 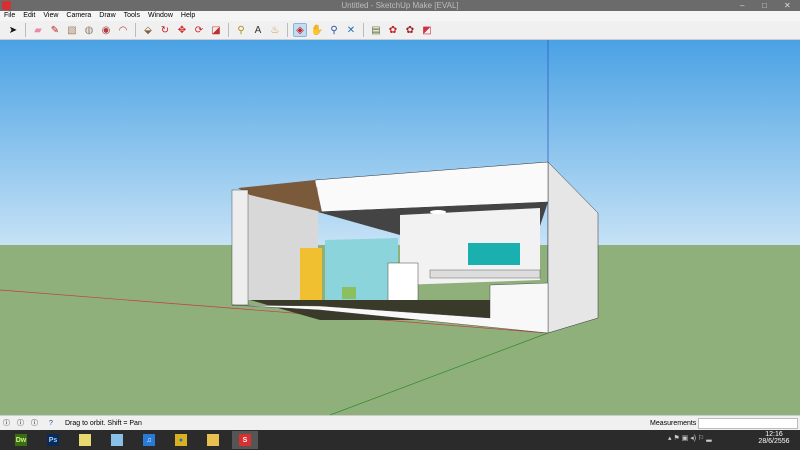 What do you see at coordinates (160, 16) in the screenshot?
I see `menu-window: Window` at bounding box center [160, 16].